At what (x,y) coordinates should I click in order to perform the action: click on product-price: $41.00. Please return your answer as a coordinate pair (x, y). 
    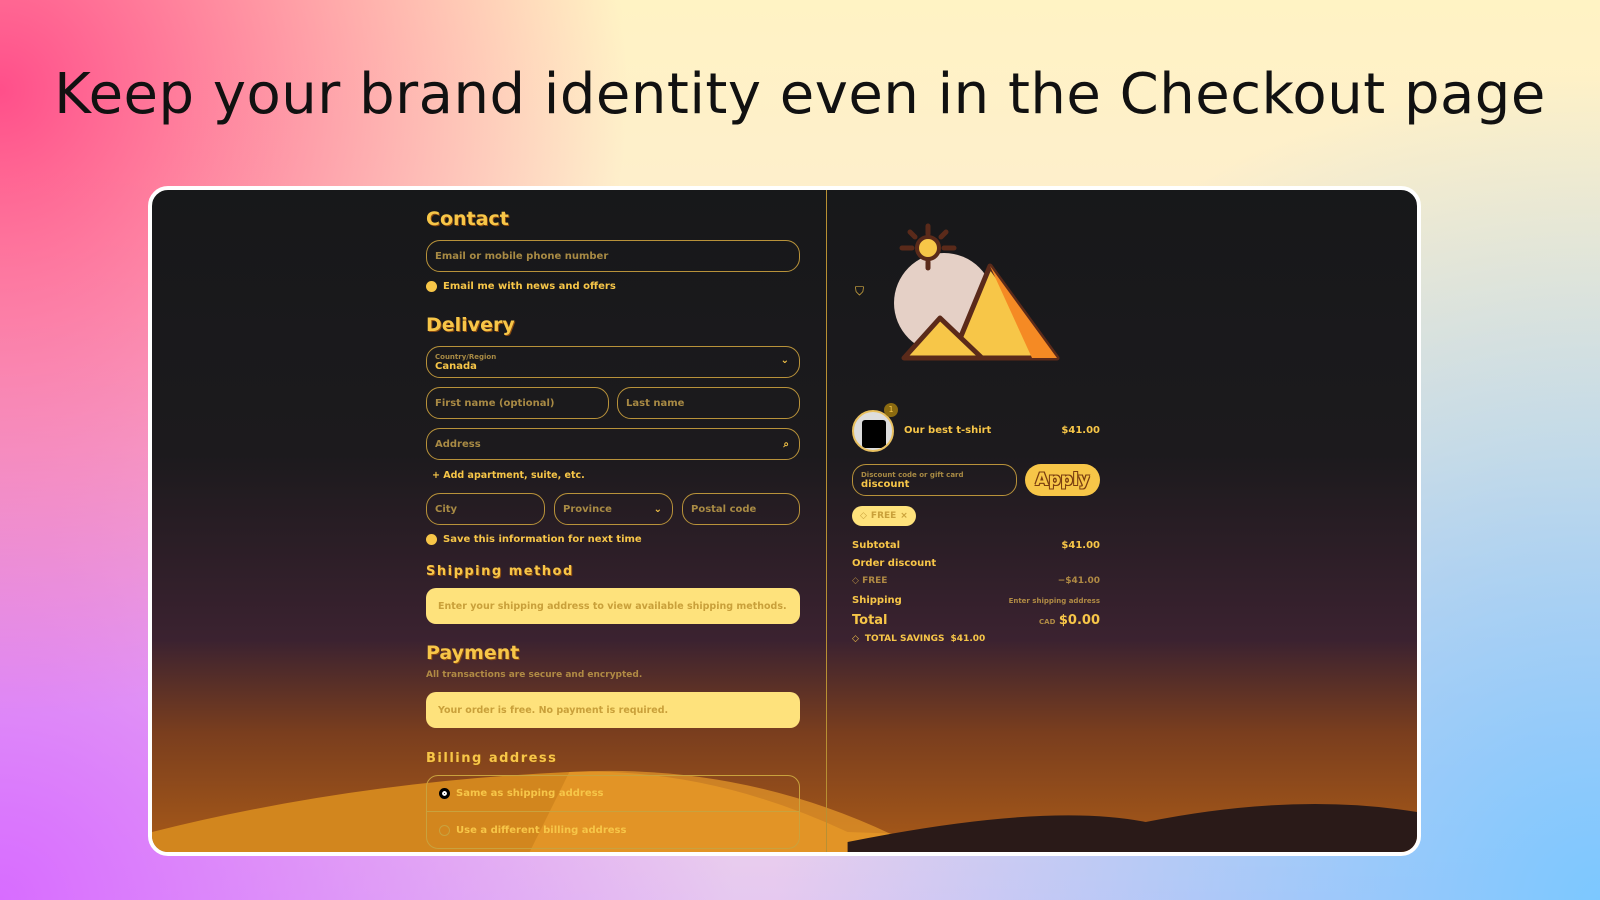
    Looking at the image, I should click on (1080, 430).